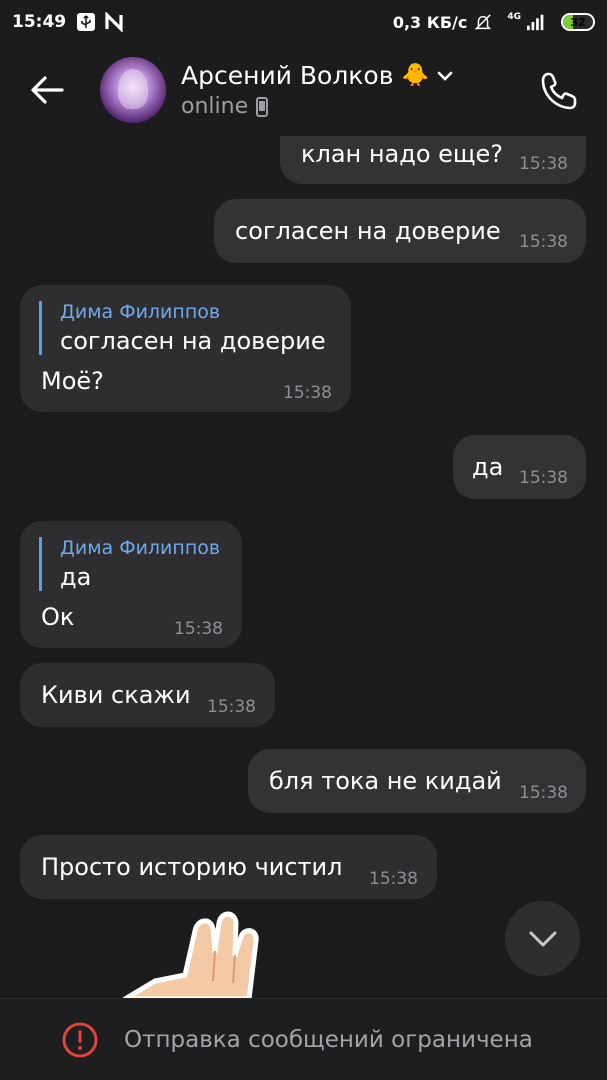 This screenshot has height=1080, width=607. I want to click on scroll-down-button, so click(542, 938).